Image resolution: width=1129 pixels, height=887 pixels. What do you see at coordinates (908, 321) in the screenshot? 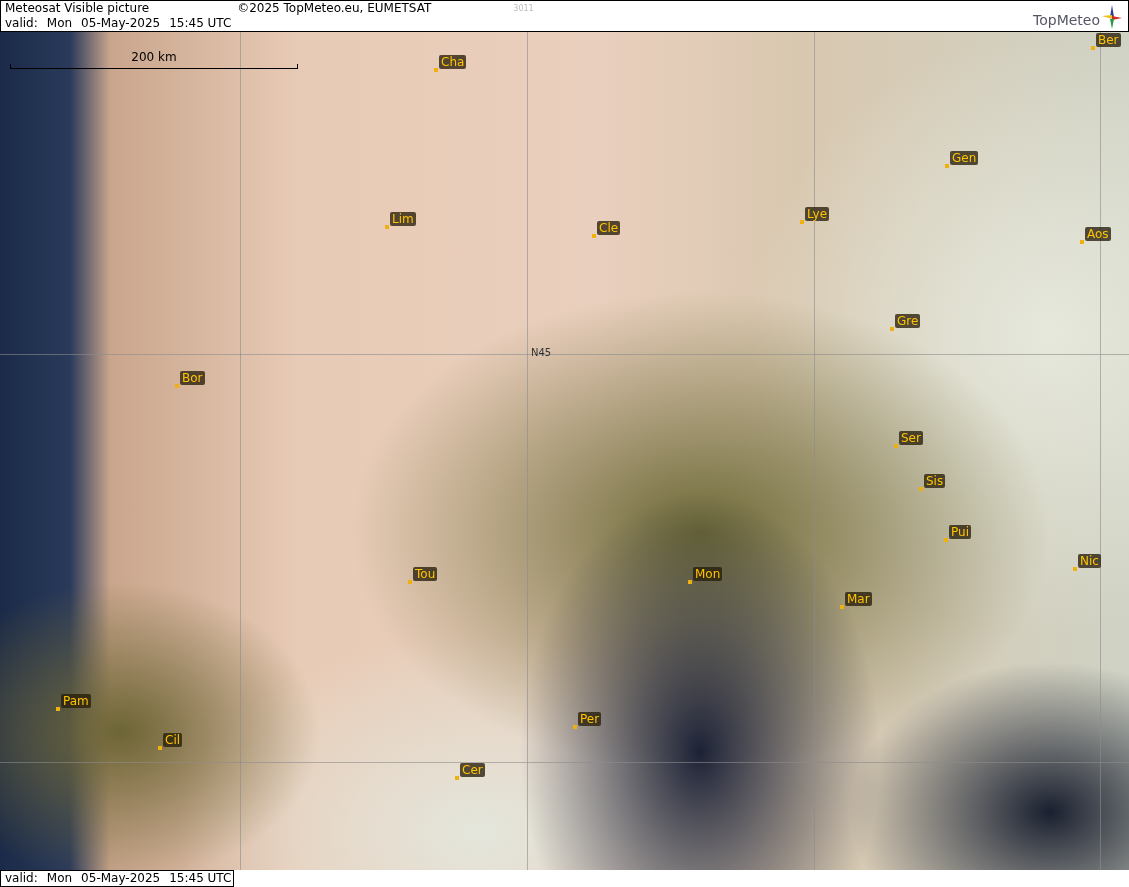
I see `city-label: Gre` at bounding box center [908, 321].